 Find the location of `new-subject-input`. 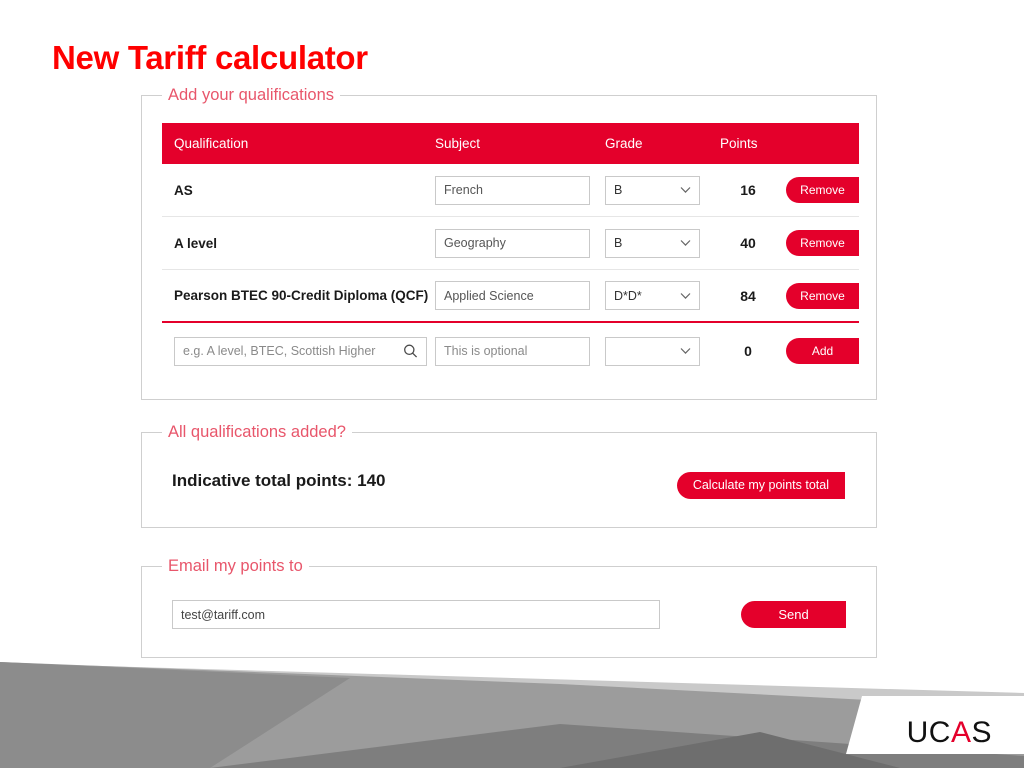

new-subject-input is located at coordinates (512, 351).